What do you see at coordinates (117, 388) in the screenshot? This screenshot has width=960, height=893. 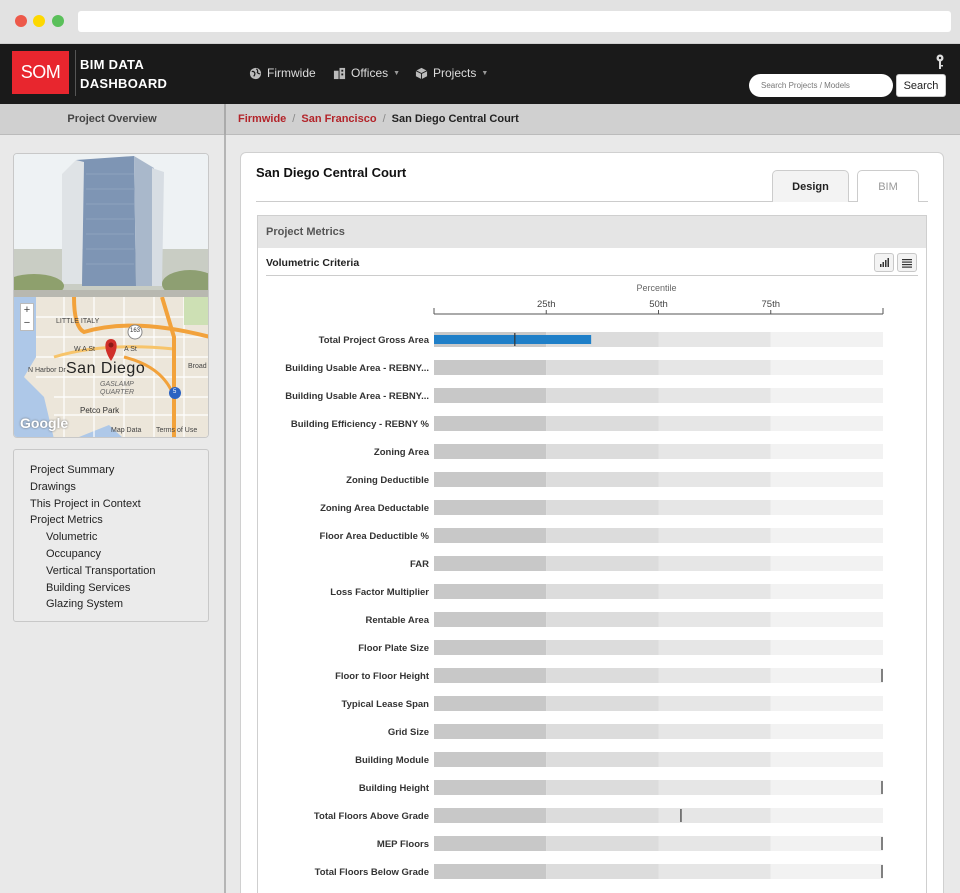 I see `map-label-gaslamp: GASLAMP QUARTER` at bounding box center [117, 388].